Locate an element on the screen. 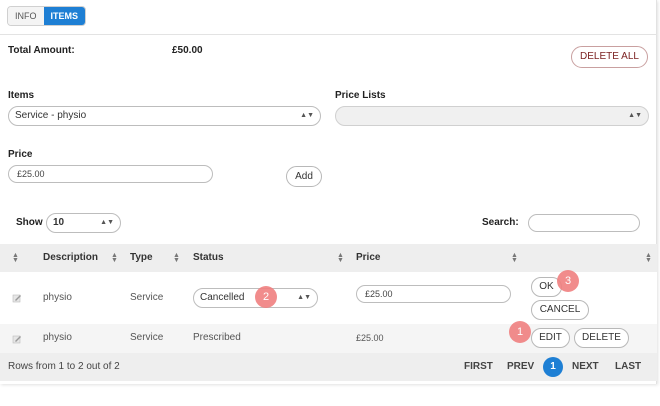 The height and width of the screenshot is (406, 660). tab-items: ITEMS is located at coordinates (64, 16).